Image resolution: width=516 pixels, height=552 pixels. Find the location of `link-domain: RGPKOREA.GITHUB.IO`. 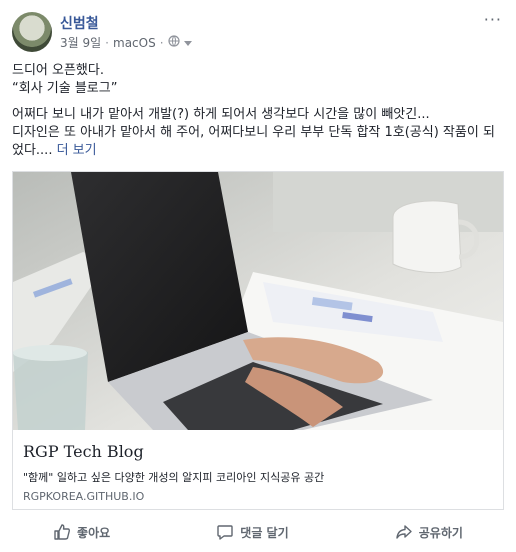

link-domain: RGPKOREA.GITHUB.IO is located at coordinates (84, 496).